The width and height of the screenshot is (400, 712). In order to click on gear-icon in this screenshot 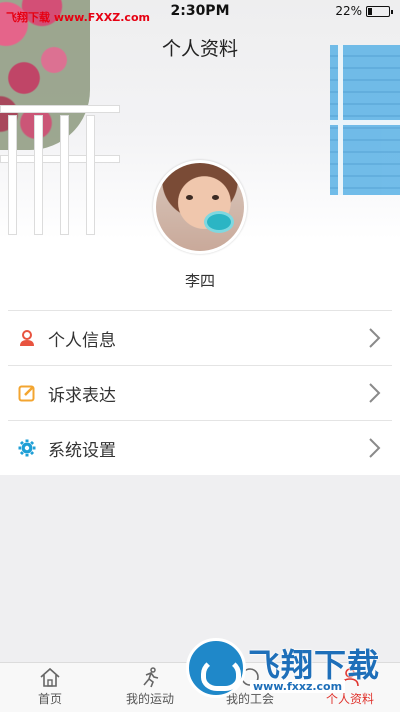, I will do `click(27, 448)`.